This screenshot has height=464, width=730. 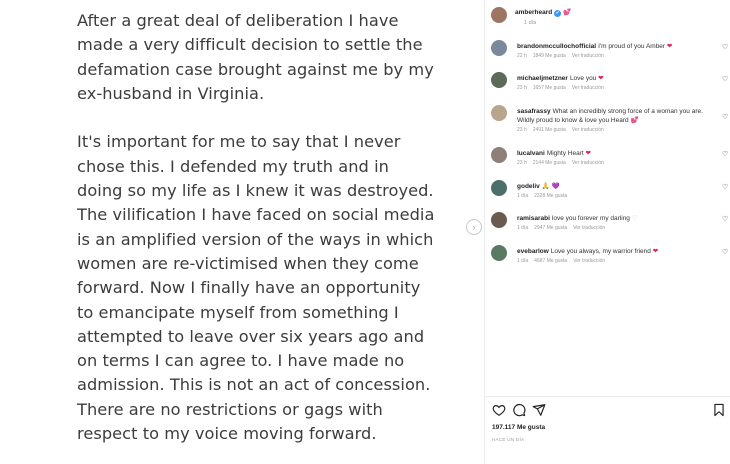 I want to click on post-time: 1 día, so click(x=530, y=23).